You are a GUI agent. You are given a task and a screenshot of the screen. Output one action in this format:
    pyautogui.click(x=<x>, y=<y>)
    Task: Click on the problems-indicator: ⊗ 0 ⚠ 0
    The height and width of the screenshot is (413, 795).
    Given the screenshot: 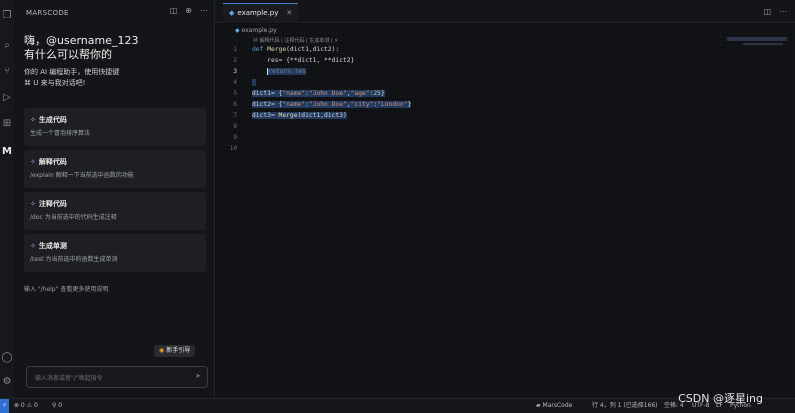 What is the action you would take?
    pyautogui.click(x=26, y=406)
    